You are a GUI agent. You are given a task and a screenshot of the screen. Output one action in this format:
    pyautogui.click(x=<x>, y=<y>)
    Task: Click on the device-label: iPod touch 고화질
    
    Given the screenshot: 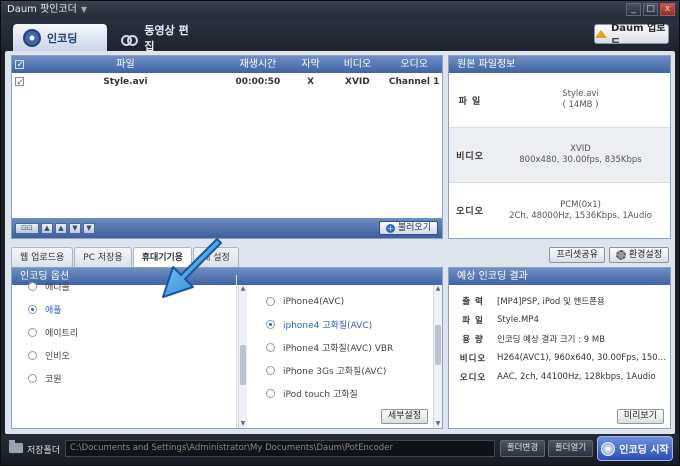 What is the action you would take?
    pyautogui.click(x=320, y=395)
    